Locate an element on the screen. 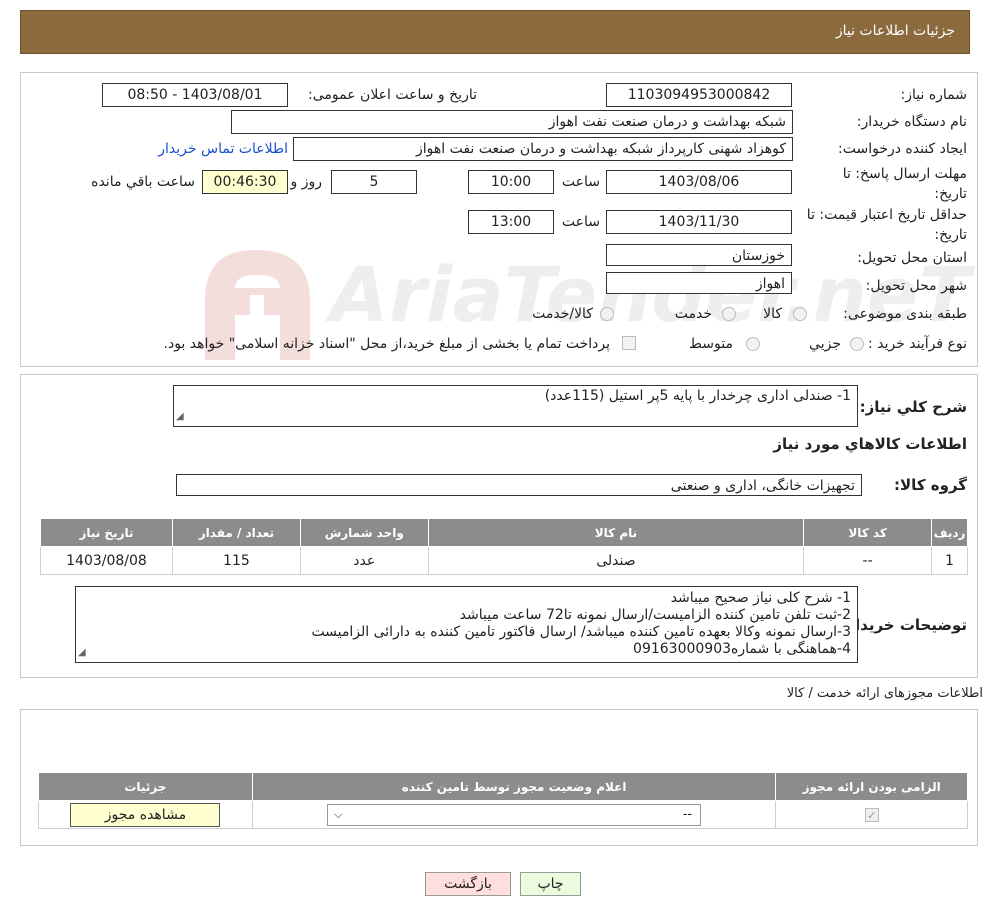 The width and height of the screenshot is (985, 915). category-label: طبقه بندی موضوعی: is located at coordinates (905, 314).